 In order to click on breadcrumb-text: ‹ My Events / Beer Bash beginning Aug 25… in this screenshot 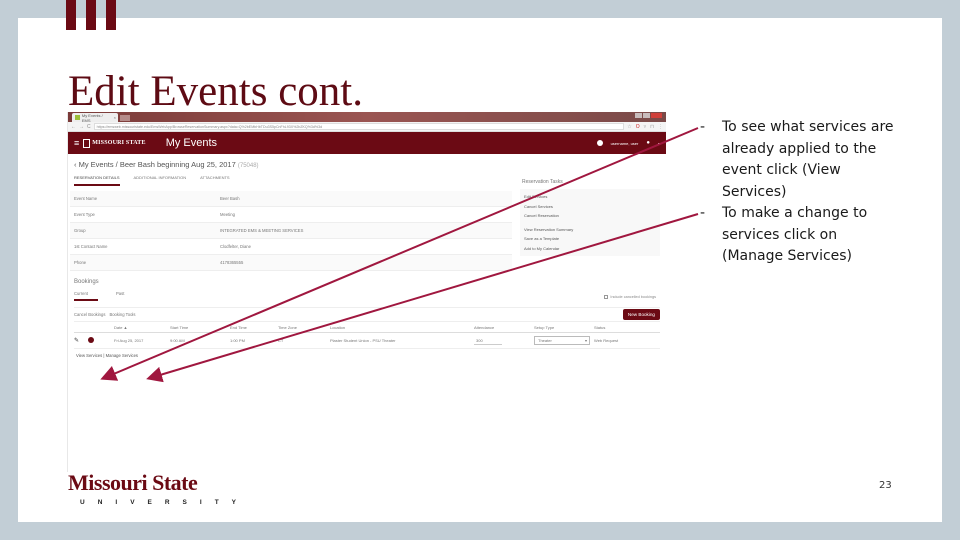, I will do `click(155, 164)`.